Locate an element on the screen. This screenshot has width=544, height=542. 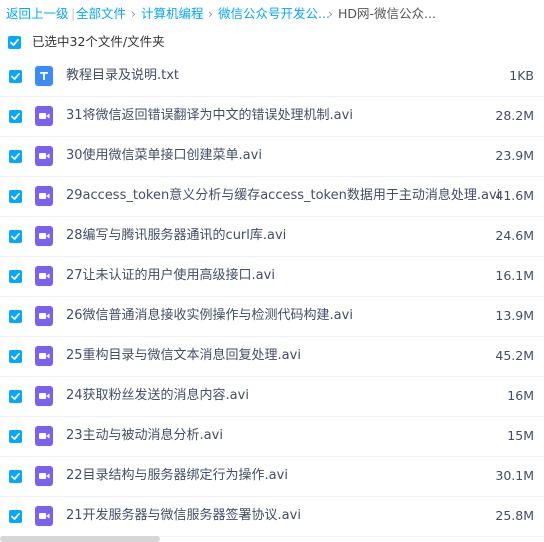
file-size: 23.9M is located at coordinates (514, 155).